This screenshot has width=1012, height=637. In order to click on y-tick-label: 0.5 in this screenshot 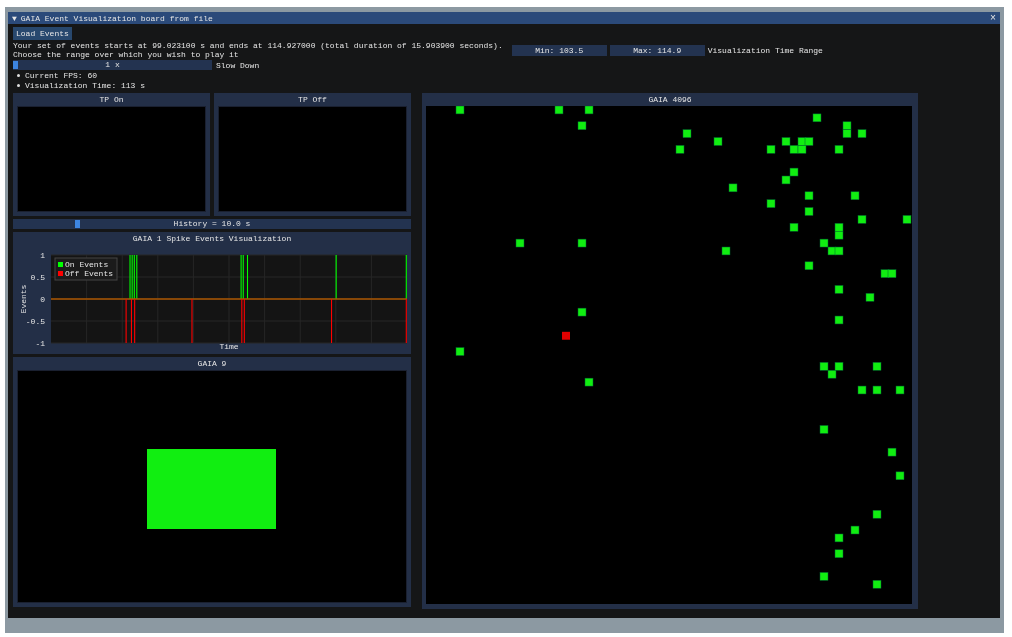, I will do `click(37, 277)`.